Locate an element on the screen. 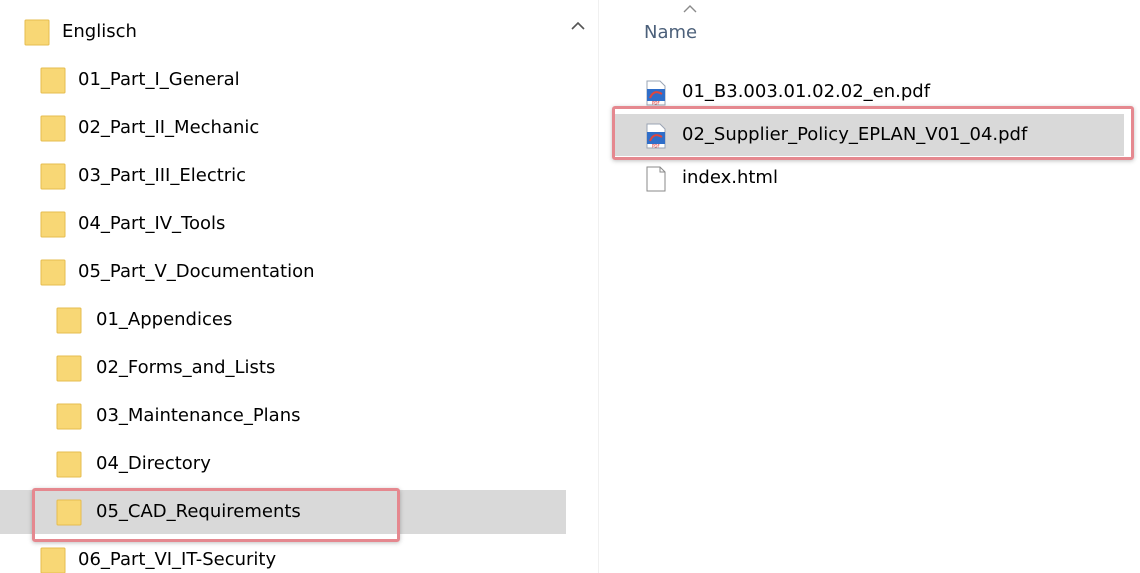  tree-item-05-part-v-documentation: 05_Part_V_Documentation is located at coordinates (283, 272).